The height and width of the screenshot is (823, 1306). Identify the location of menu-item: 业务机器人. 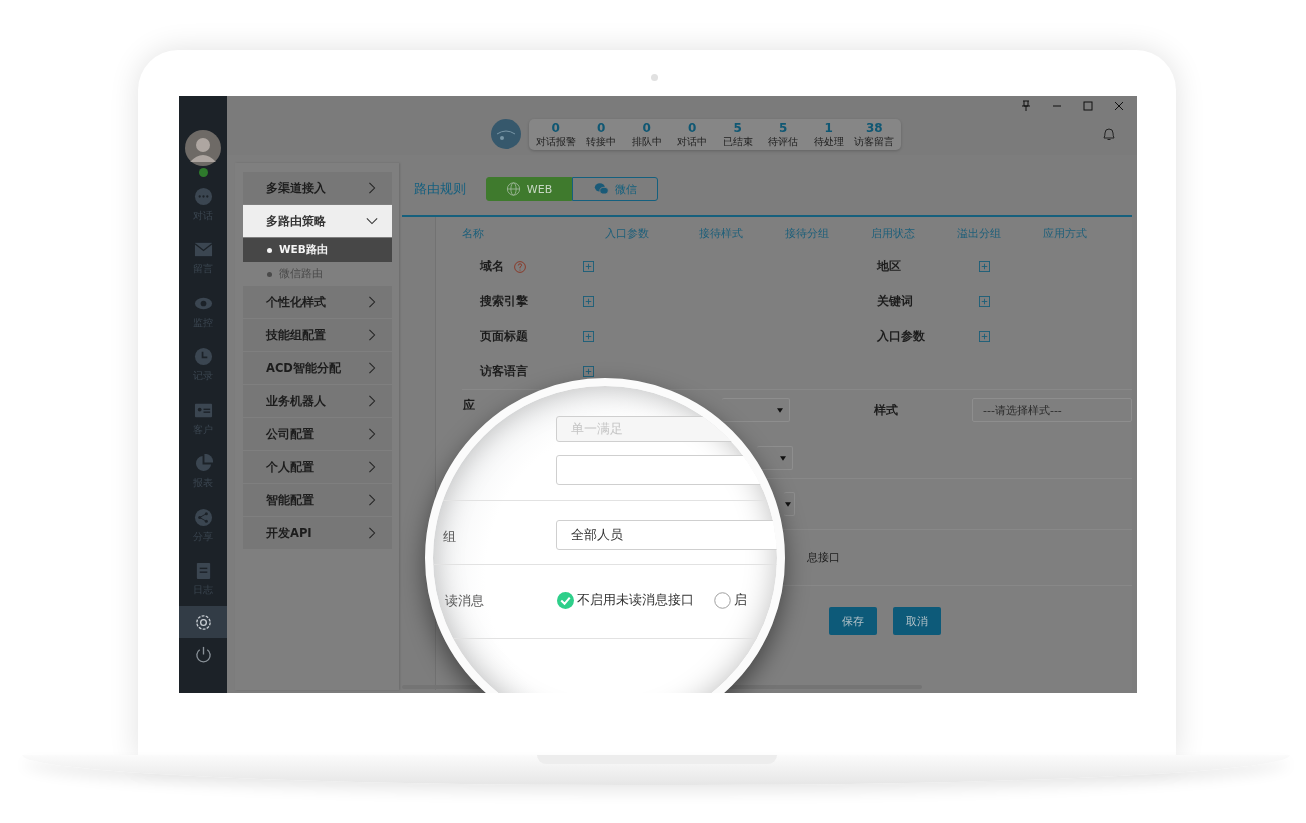
(317, 401).